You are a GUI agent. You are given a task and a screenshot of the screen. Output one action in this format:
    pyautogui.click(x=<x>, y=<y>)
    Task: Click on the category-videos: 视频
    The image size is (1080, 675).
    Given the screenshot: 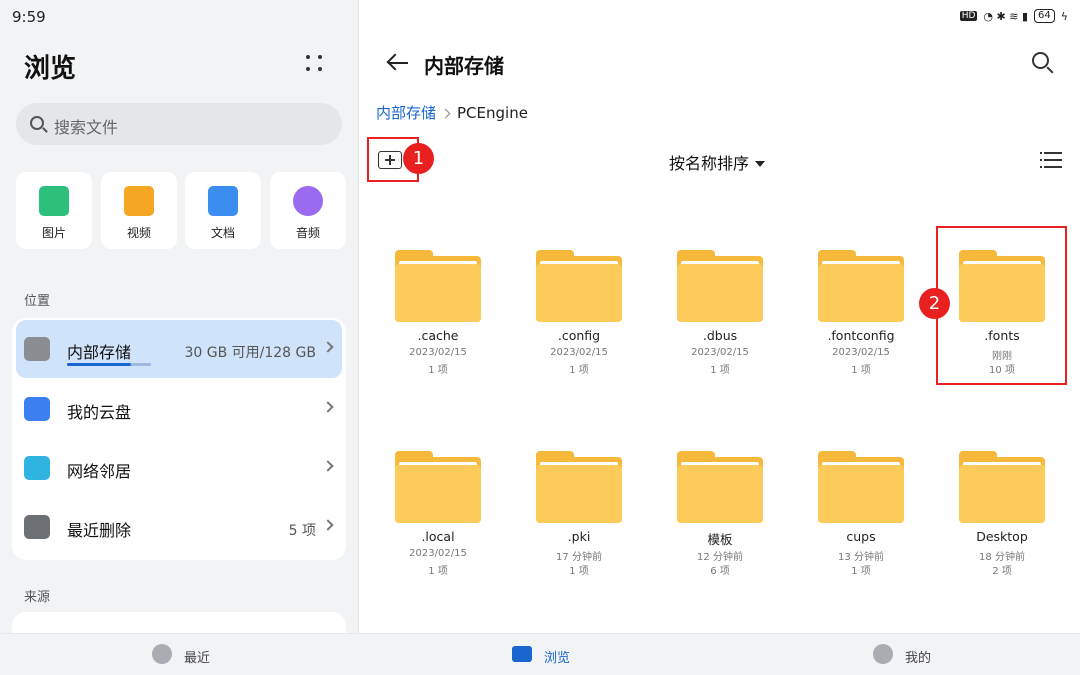 What is the action you would take?
    pyautogui.click(x=139, y=210)
    